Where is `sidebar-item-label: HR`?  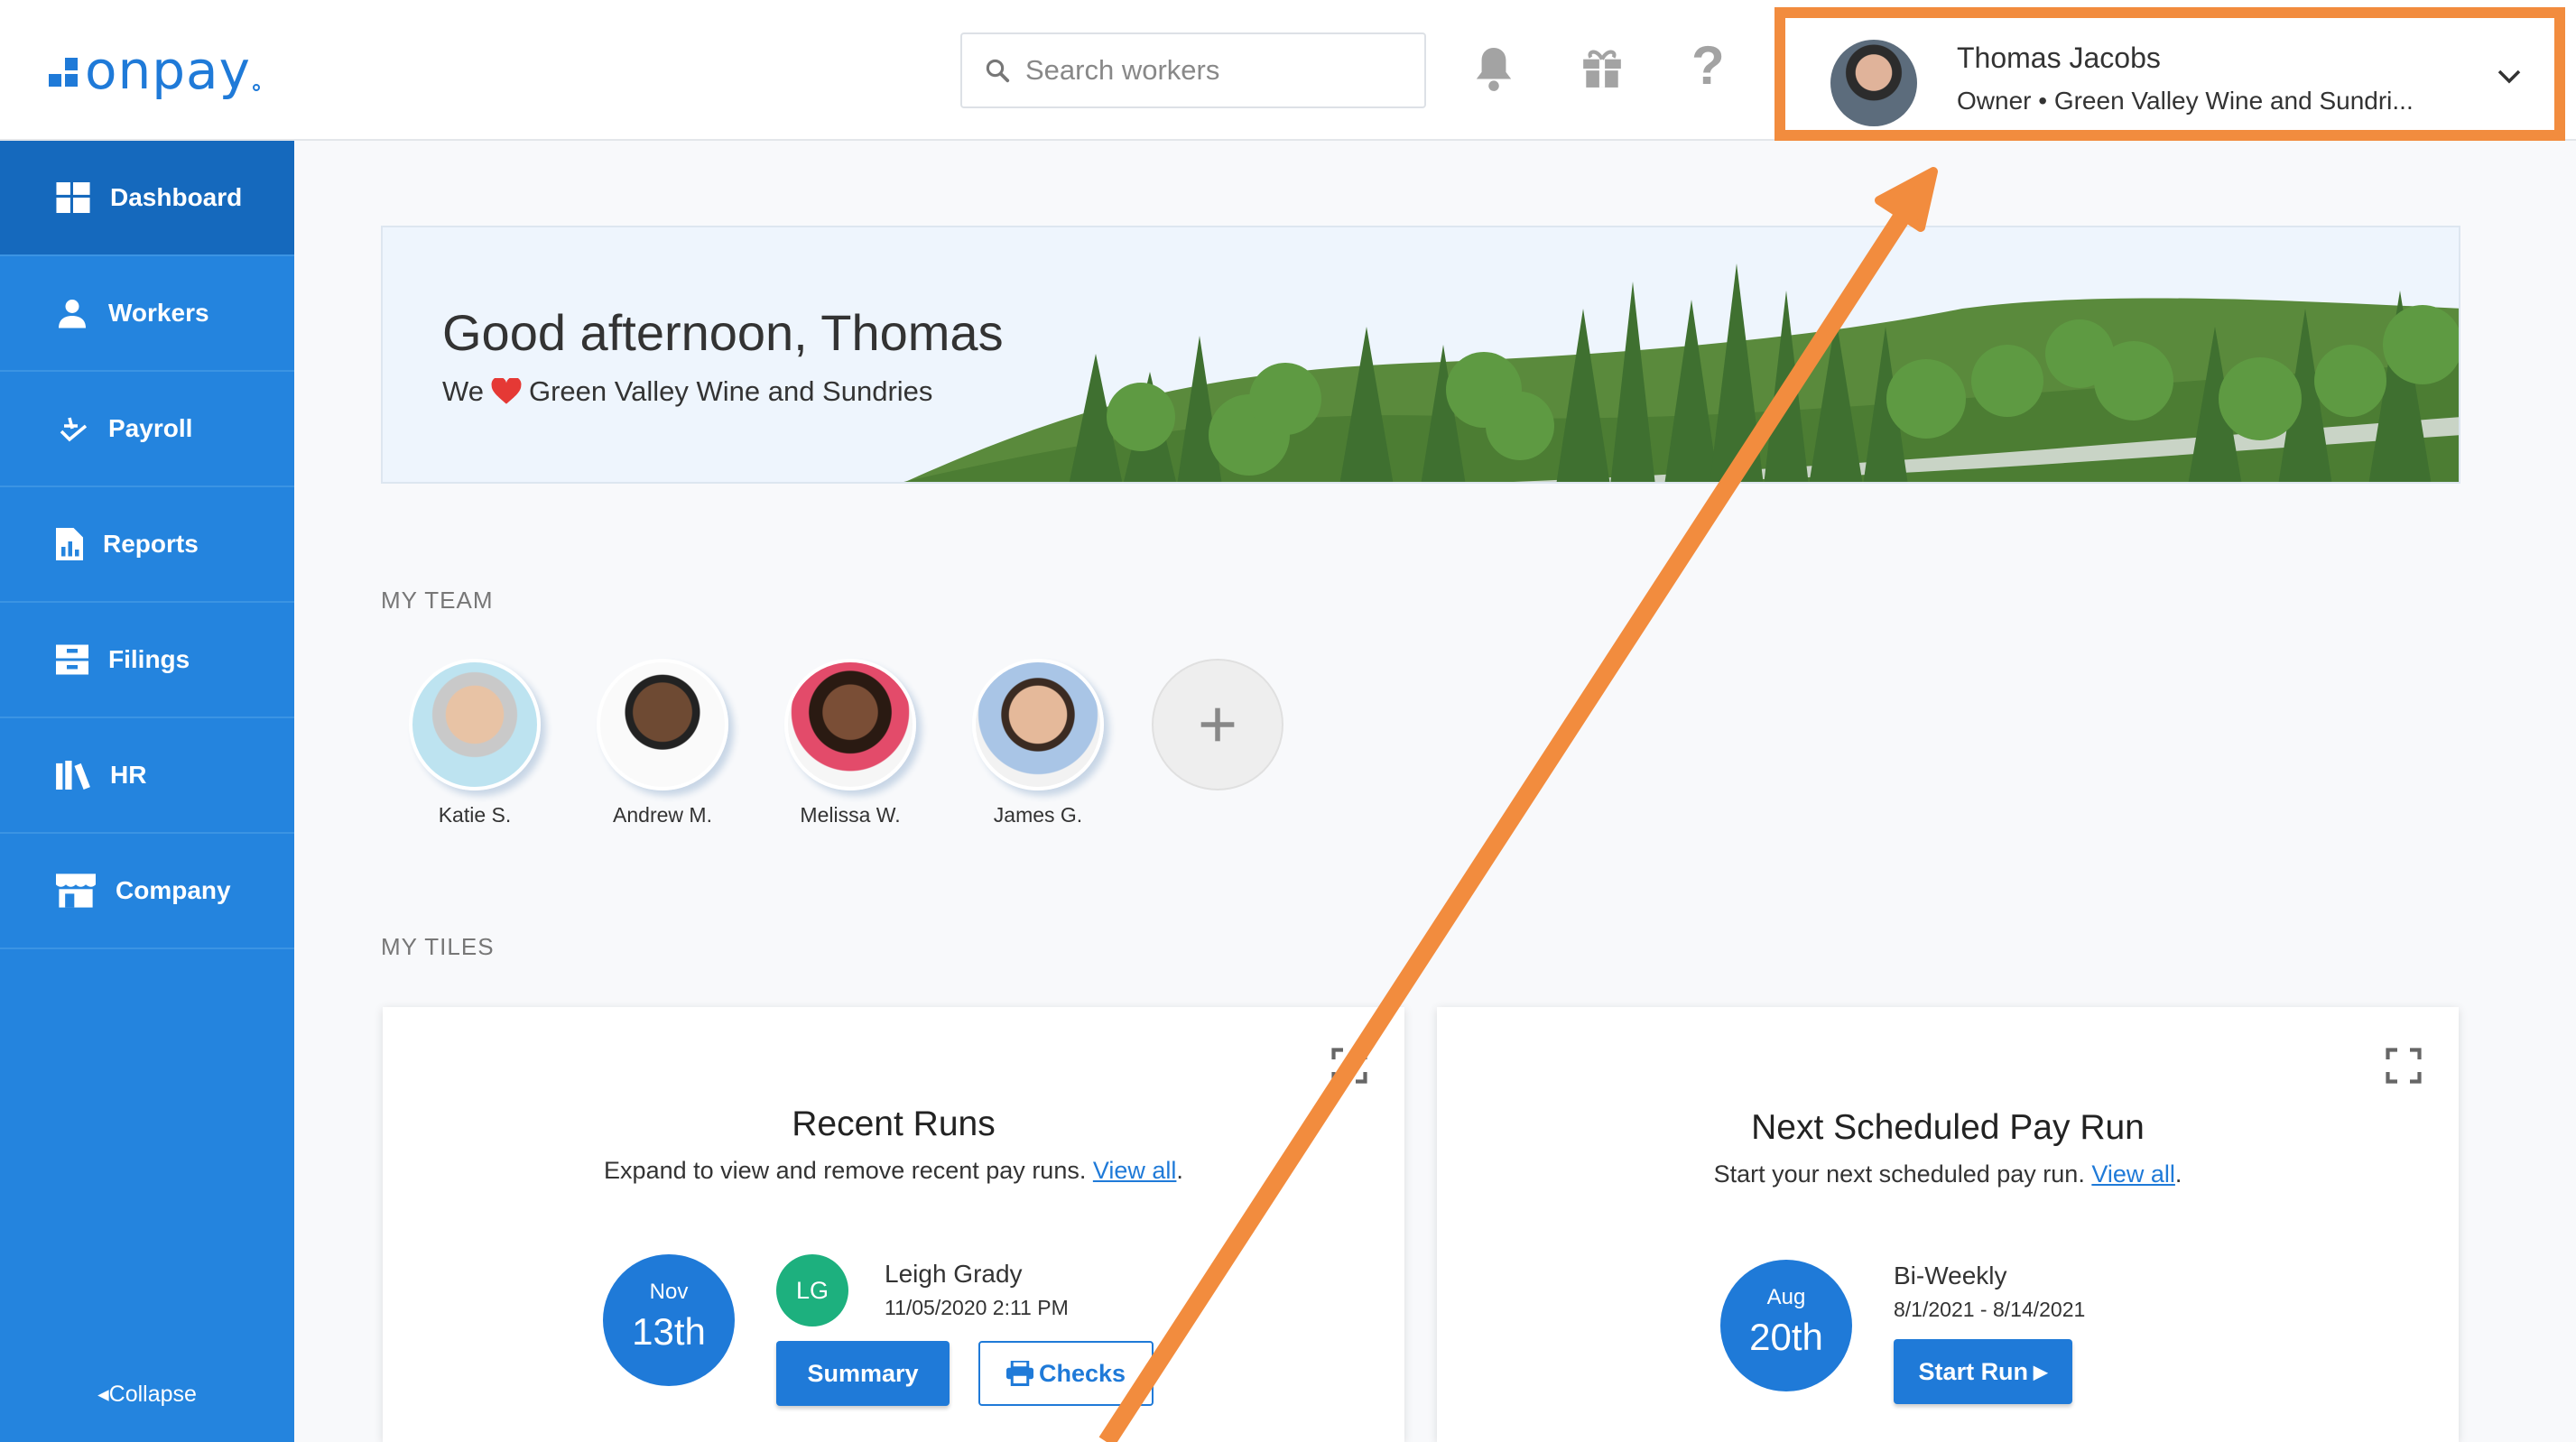
sidebar-item-label: HR is located at coordinates (128, 775).